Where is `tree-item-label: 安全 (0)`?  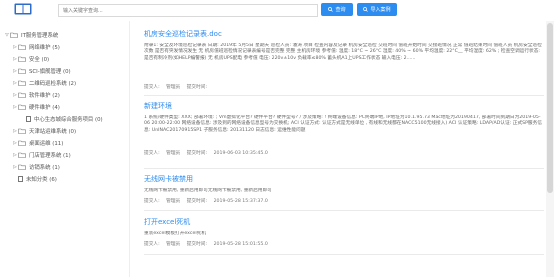
tree-item-label: 安全 (0) is located at coordinates (39, 60).